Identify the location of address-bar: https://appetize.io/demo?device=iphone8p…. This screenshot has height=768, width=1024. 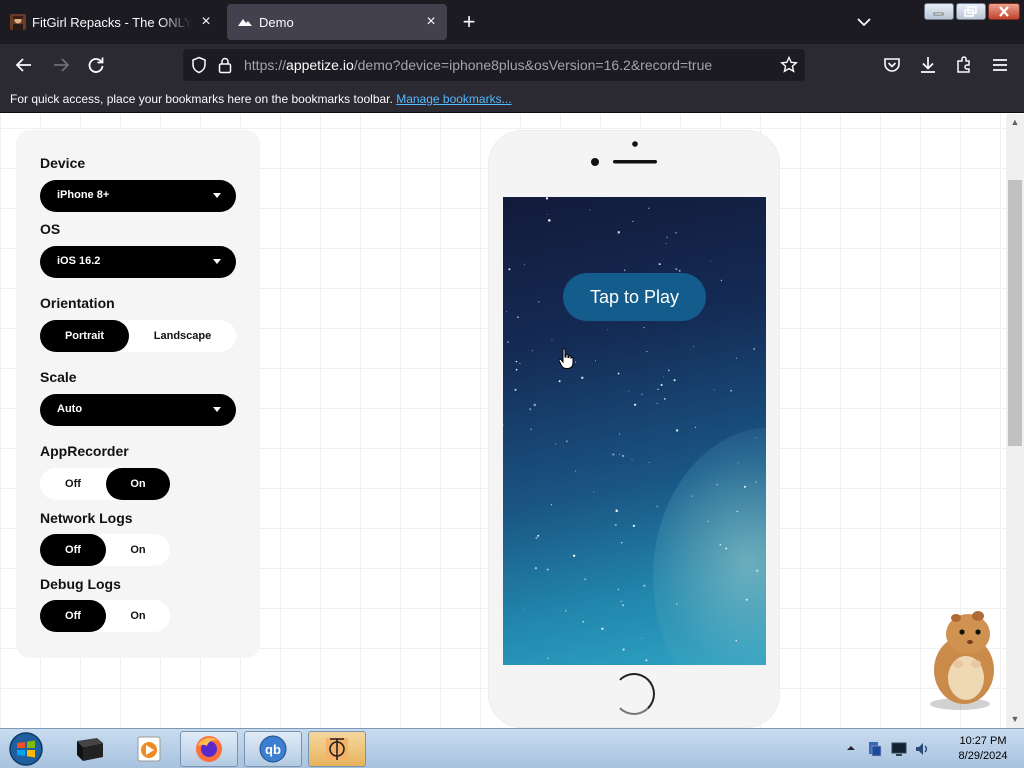
(494, 65).